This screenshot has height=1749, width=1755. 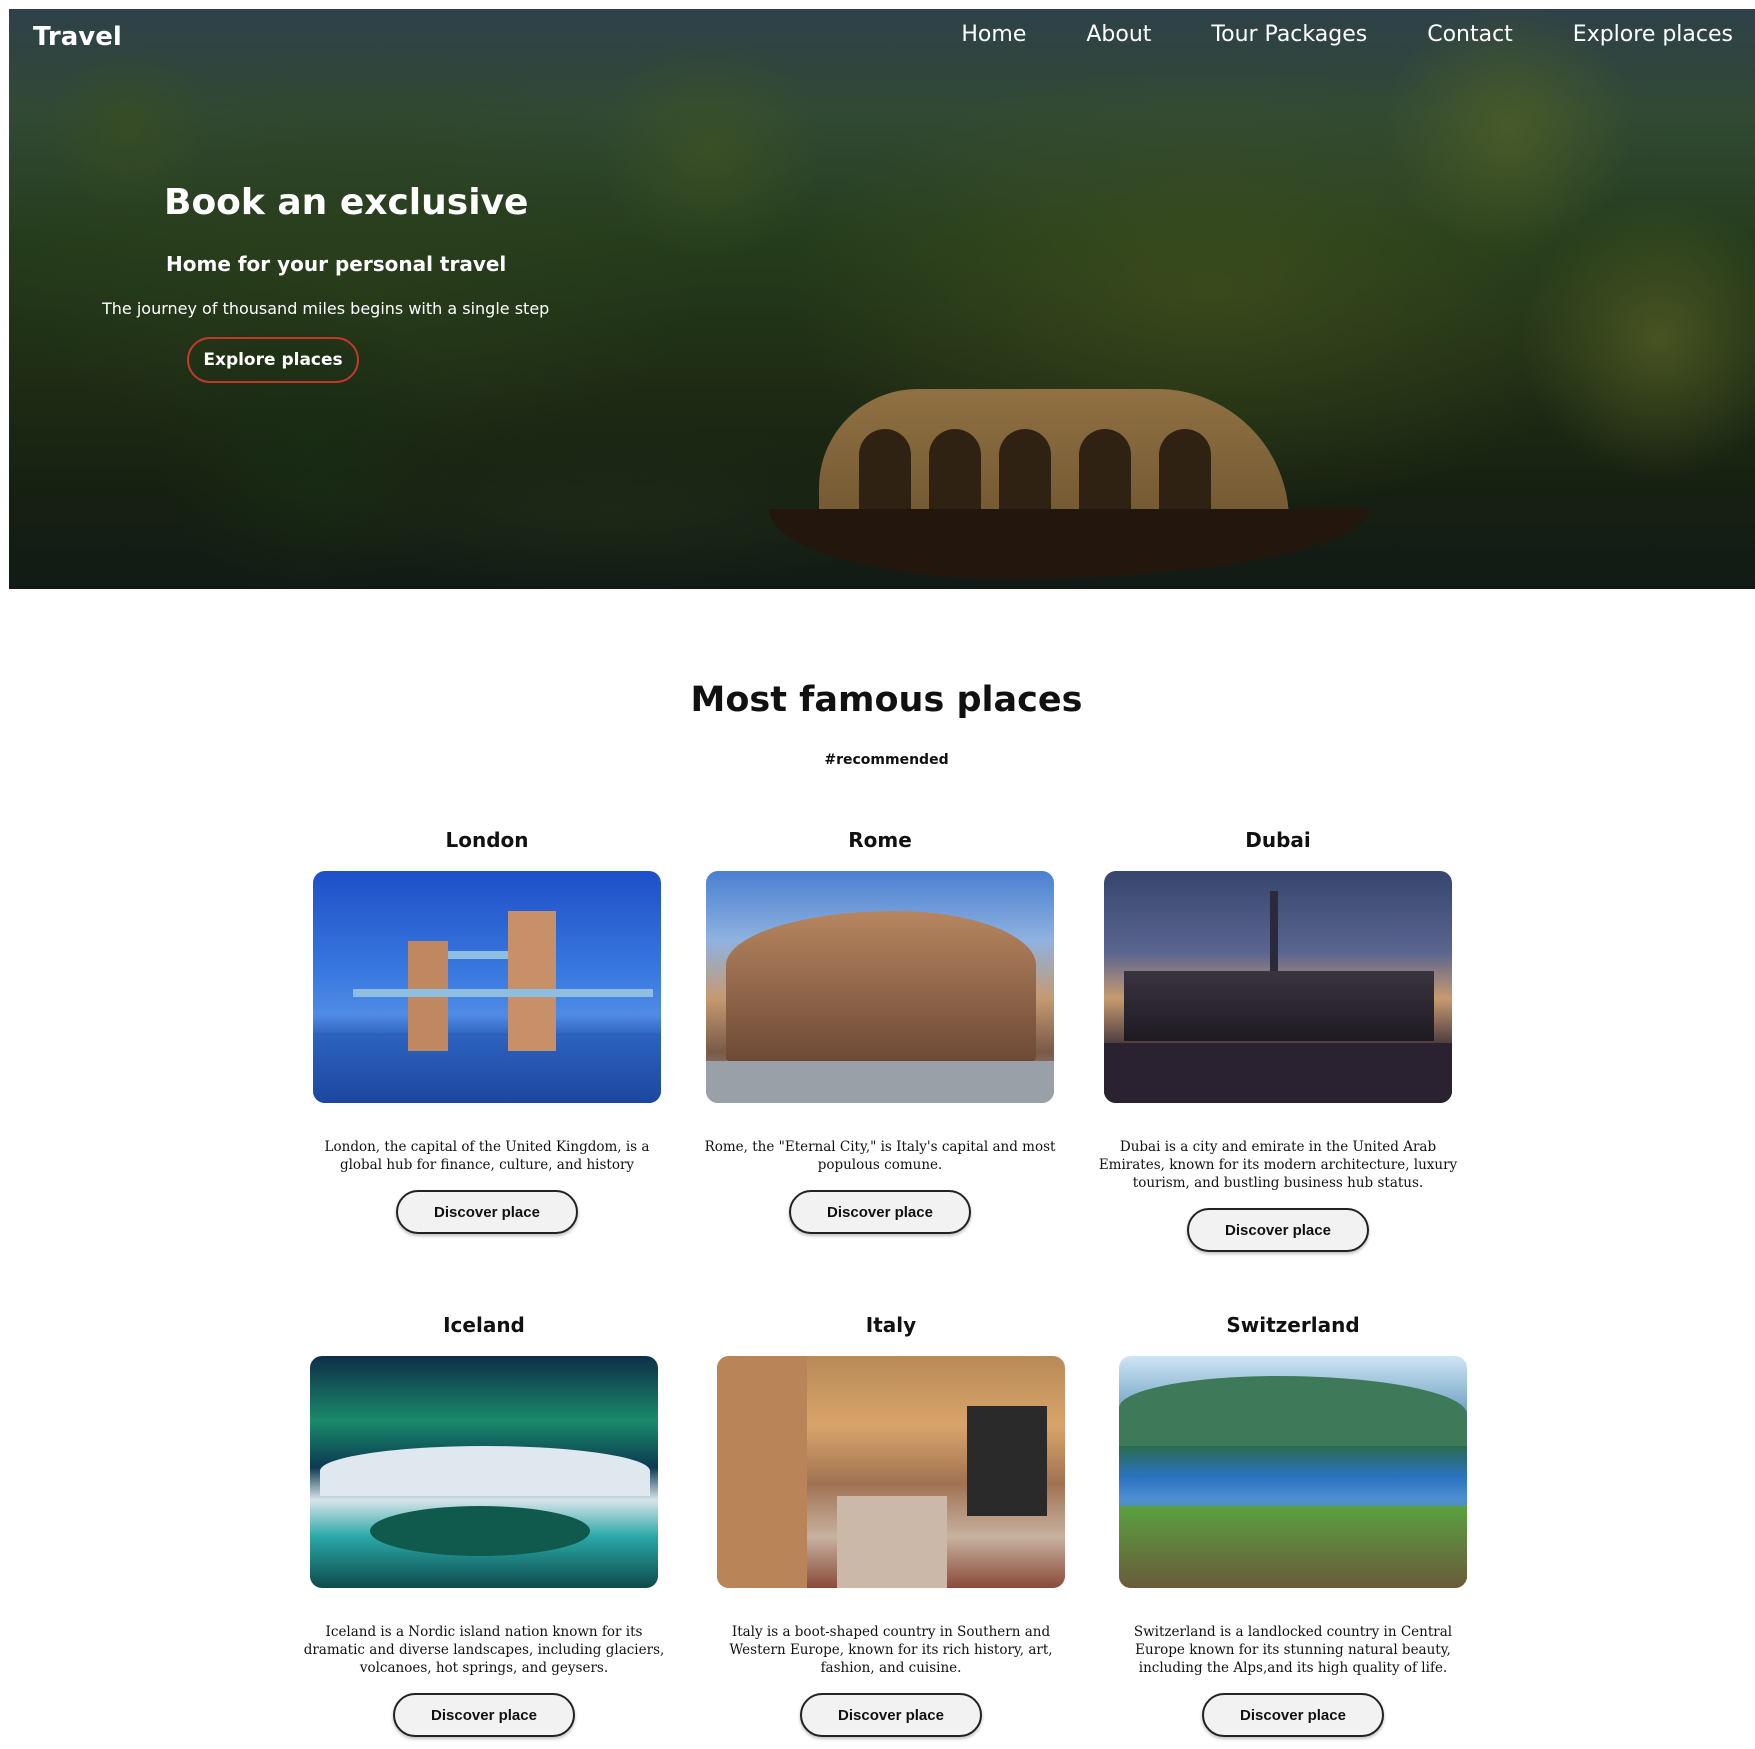 I want to click on nav-explore-places: Explore places, so click(x=1638, y=34).